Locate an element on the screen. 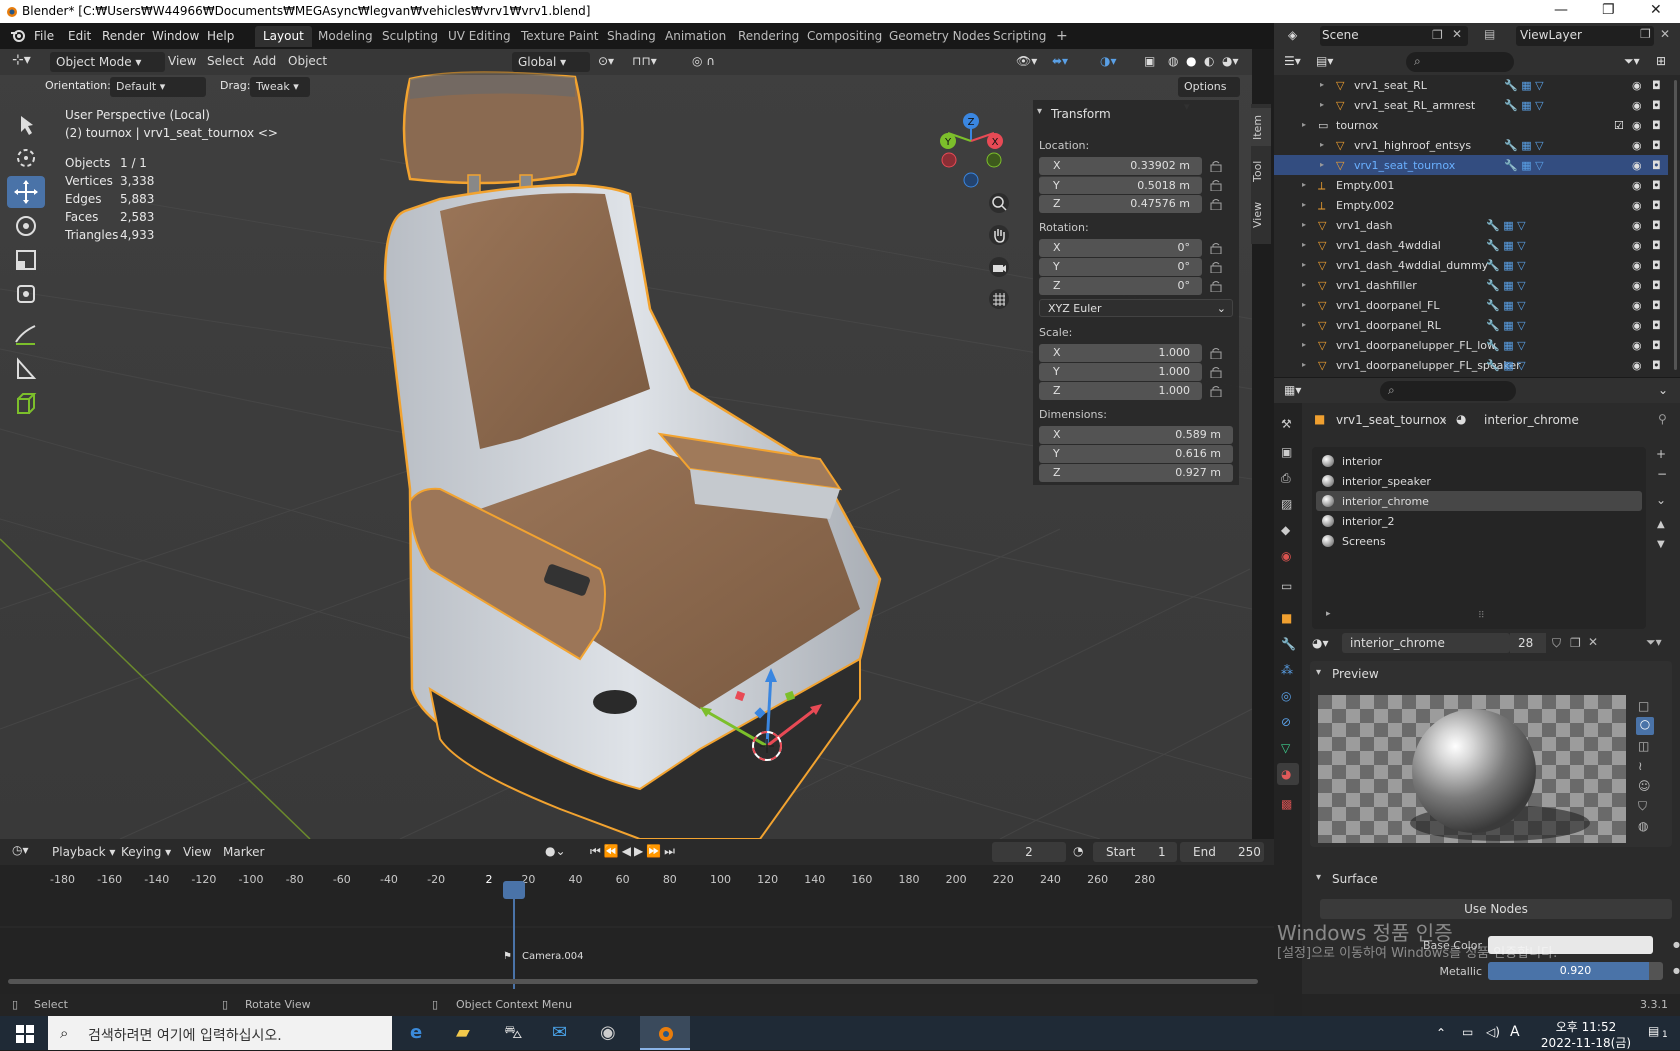  windows-start-icon is located at coordinates (25, 1034).